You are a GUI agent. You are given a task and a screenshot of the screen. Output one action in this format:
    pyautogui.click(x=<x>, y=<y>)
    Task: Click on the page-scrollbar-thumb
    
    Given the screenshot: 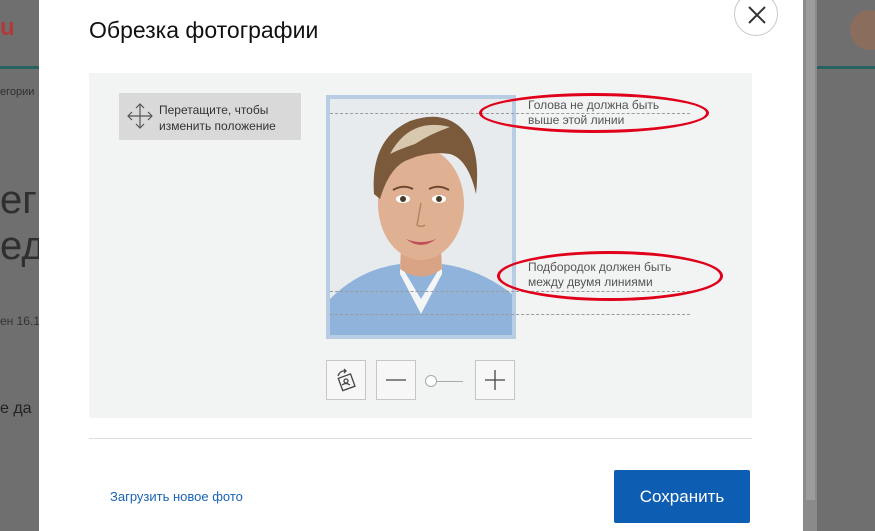 What is the action you would take?
    pyautogui.click(x=810, y=250)
    